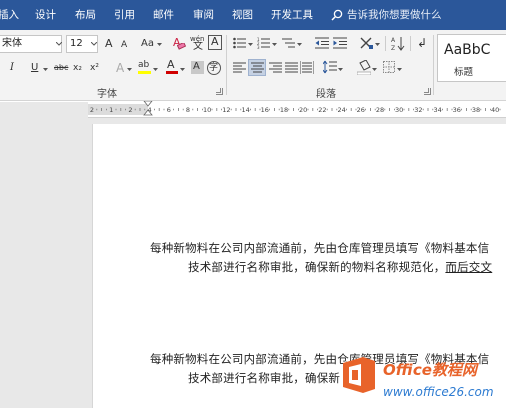 The width and height of the screenshot is (506, 408). What do you see at coordinates (85, 15) in the screenshot?
I see `tab-layout: 布局` at bounding box center [85, 15].